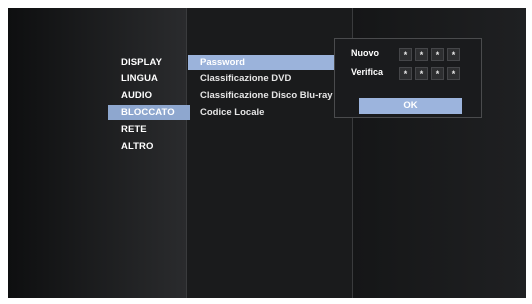 The width and height of the screenshot is (532, 304). What do you see at coordinates (149, 95) in the screenshot?
I see `category-audio: AUDIO` at bounding box center [149, 95].